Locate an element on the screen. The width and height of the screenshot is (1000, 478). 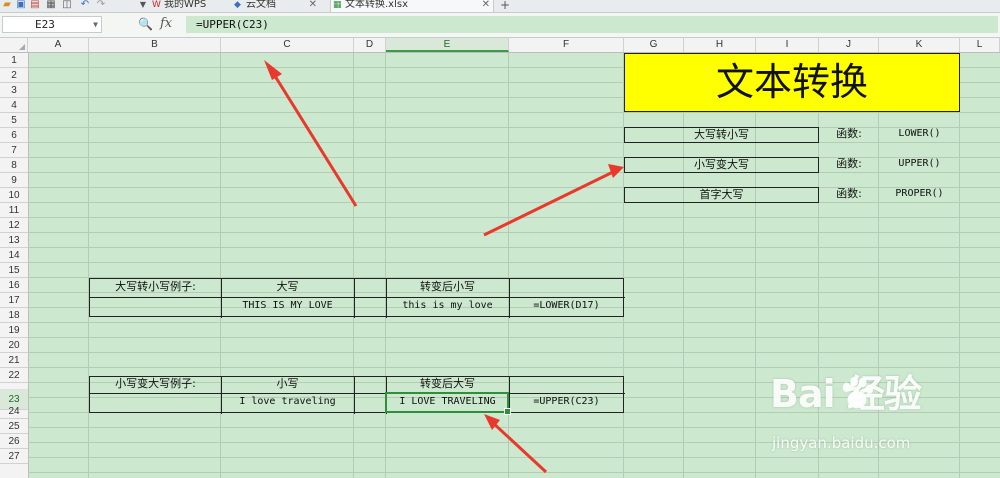
baidu-watermark: Bai 经验 jingyan.baidu.com is located at coordinates (882, 422).